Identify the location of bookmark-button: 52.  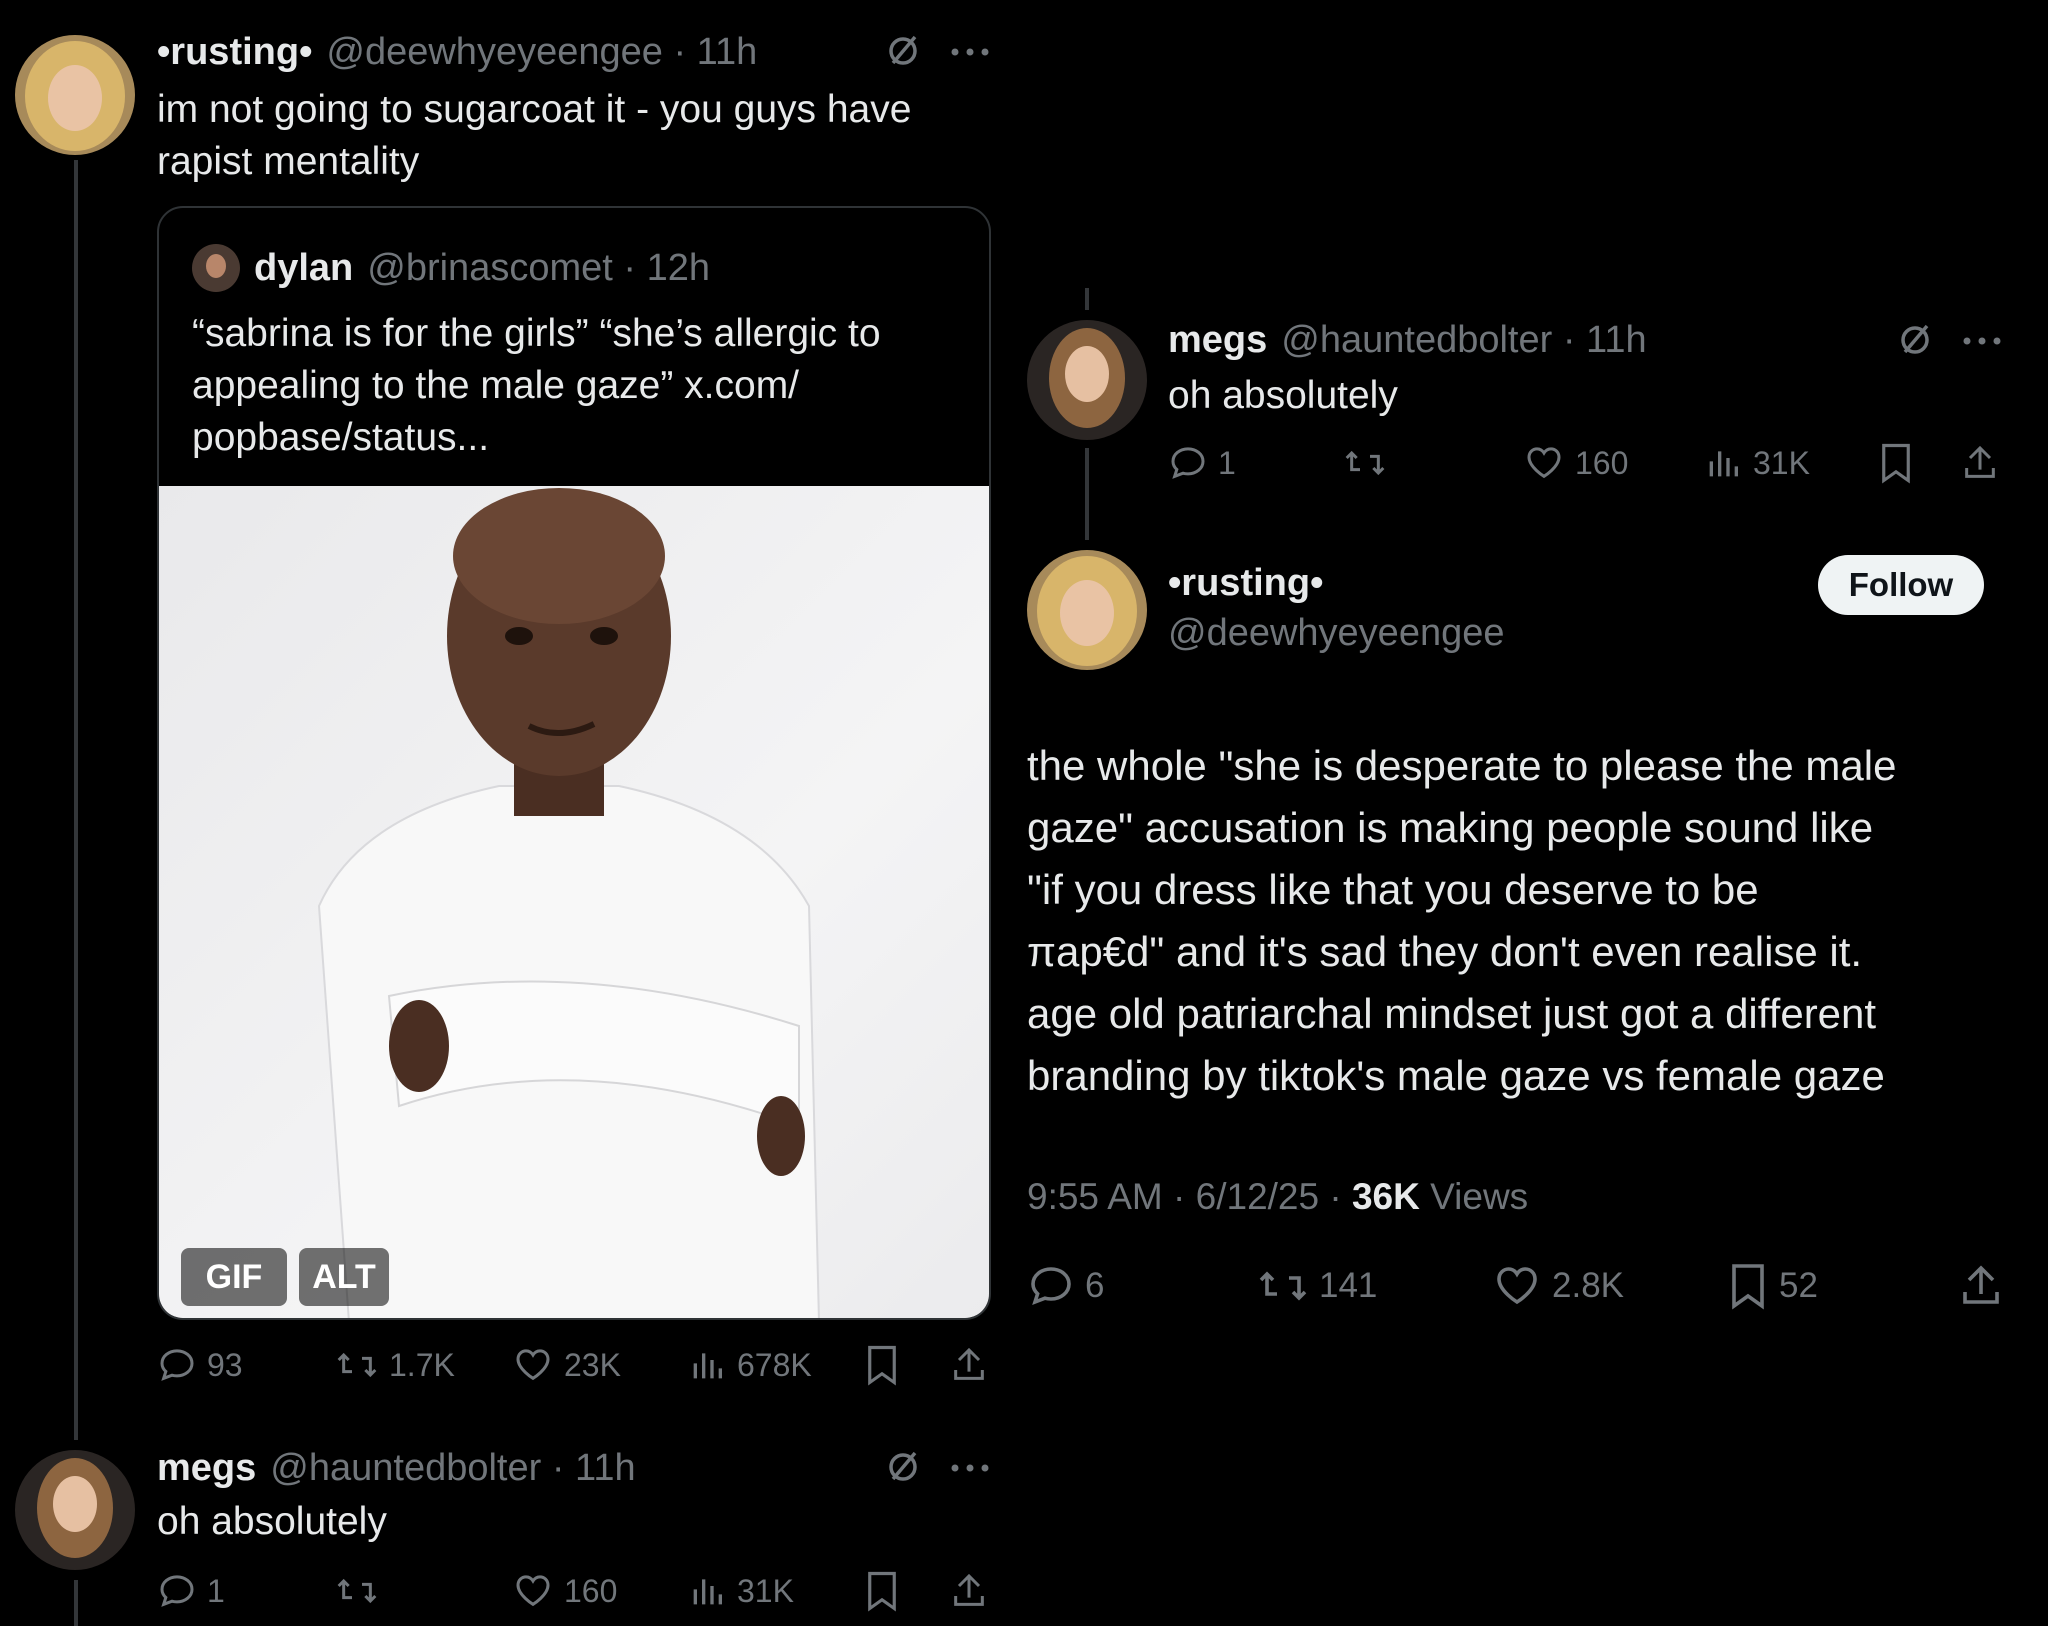
(1772, 1286).